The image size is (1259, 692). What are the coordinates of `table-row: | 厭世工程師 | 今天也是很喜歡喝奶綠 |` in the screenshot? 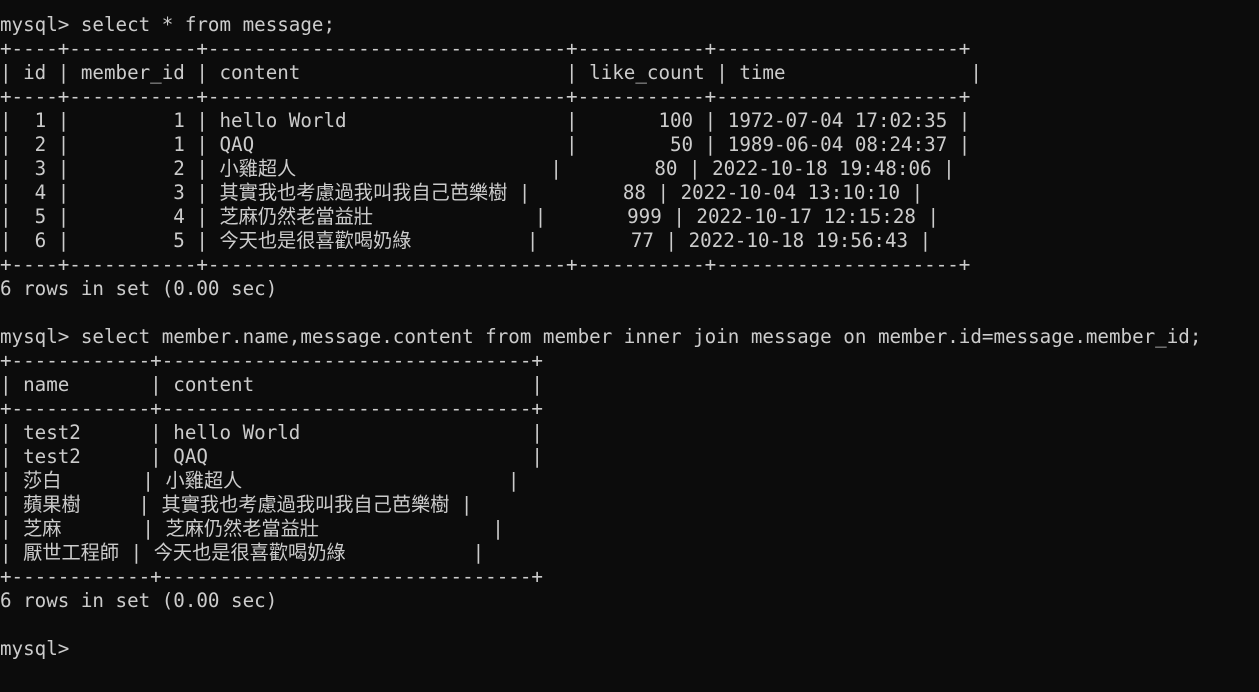 It's located at (242, 552).